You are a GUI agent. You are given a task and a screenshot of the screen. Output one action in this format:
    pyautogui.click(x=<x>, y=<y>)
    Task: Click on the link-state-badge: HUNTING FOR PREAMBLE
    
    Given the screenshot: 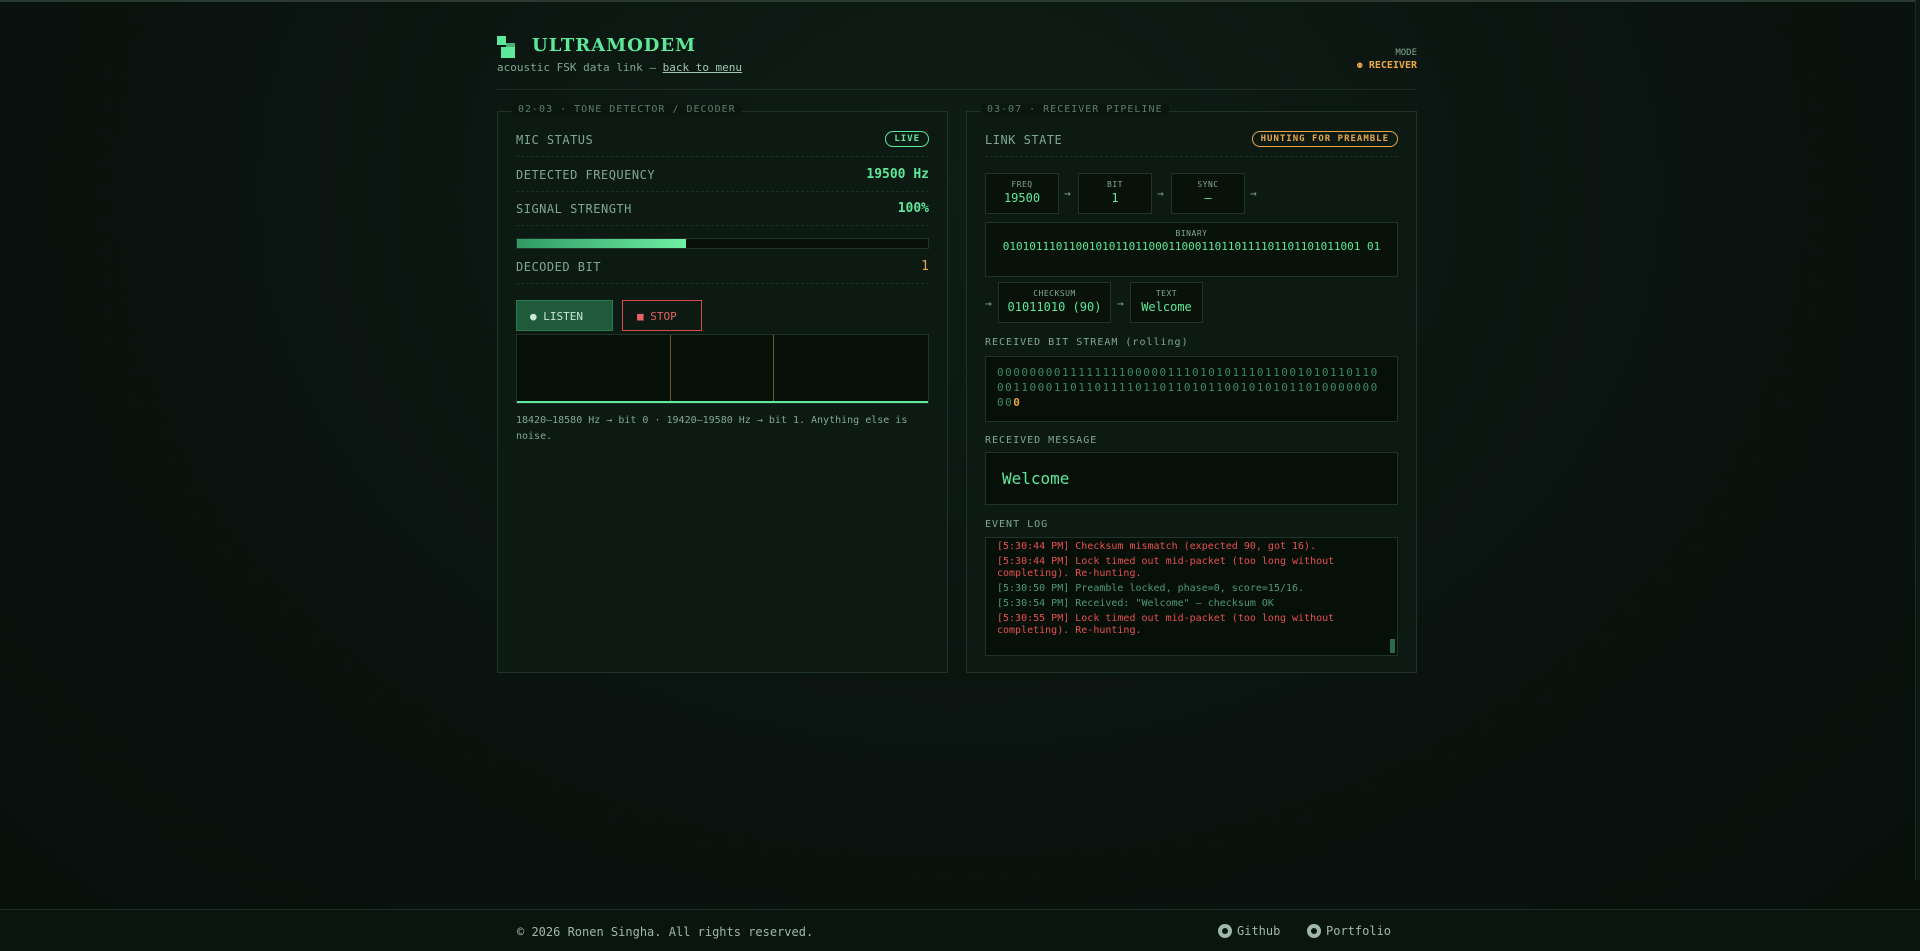 What is the action you would take?
    pyautogui.click(x=1324, y=139)
    